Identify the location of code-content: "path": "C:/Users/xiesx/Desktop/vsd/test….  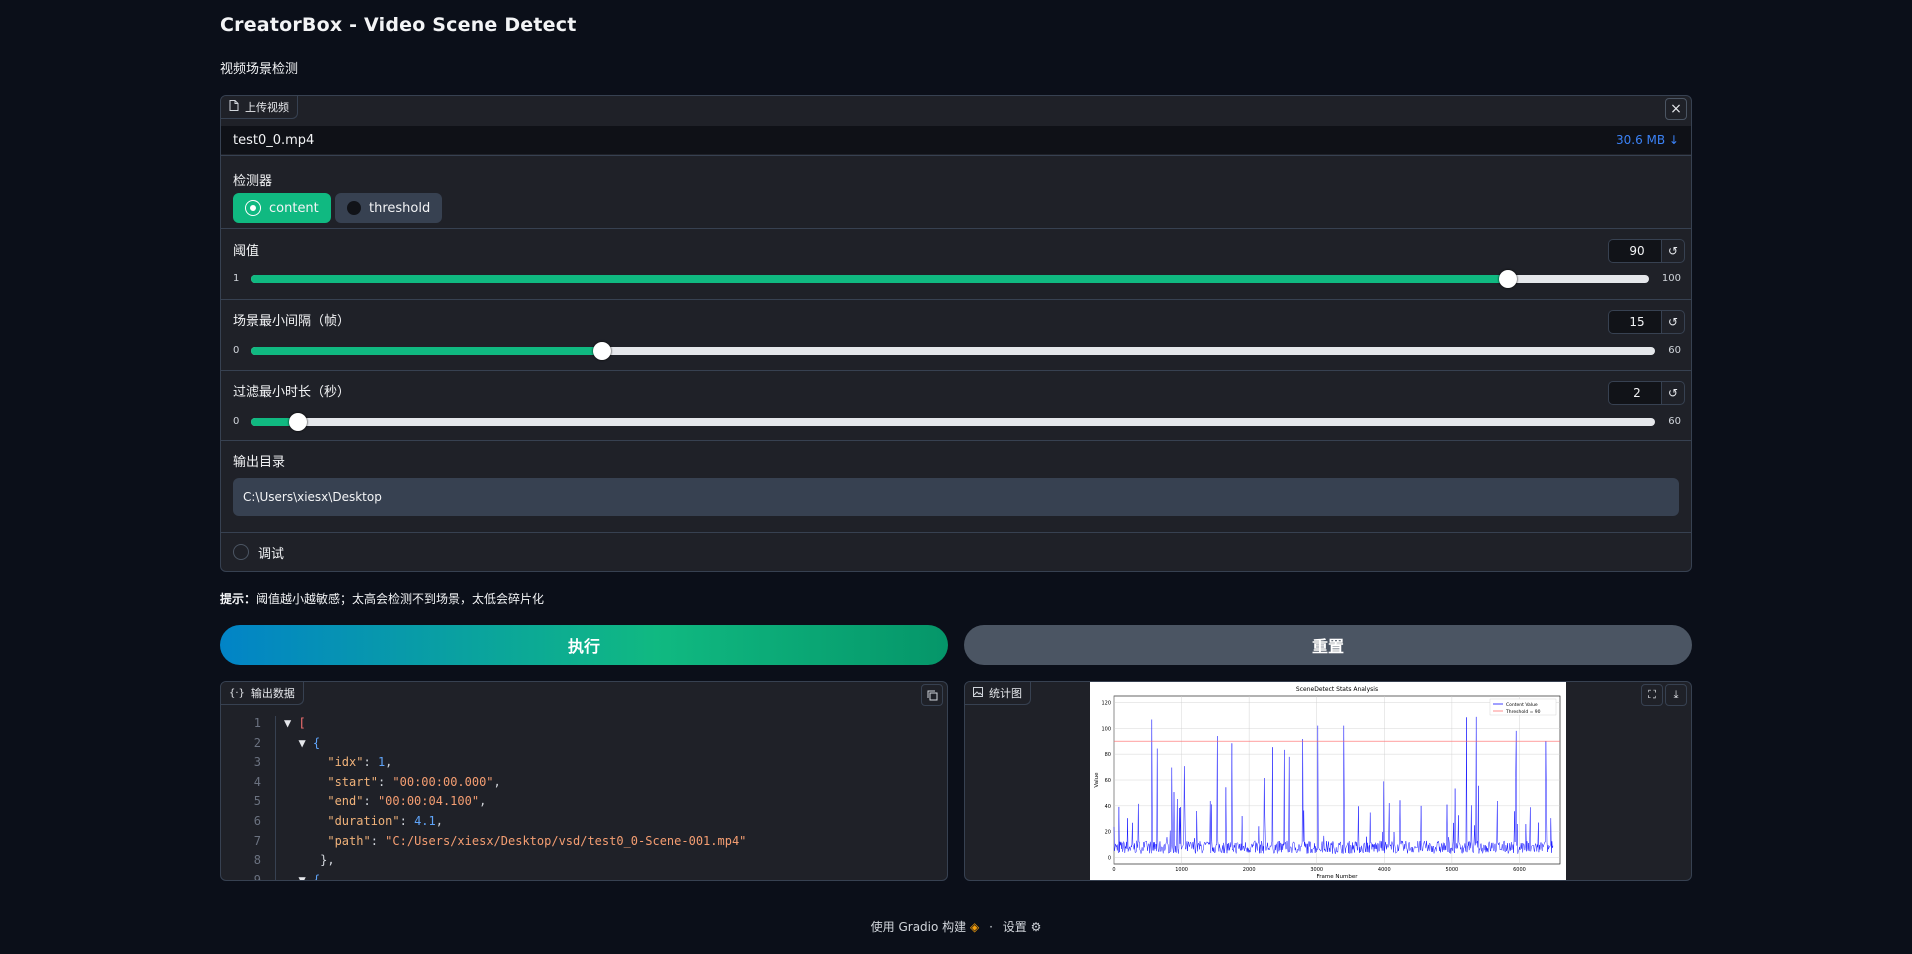
(537, 840).